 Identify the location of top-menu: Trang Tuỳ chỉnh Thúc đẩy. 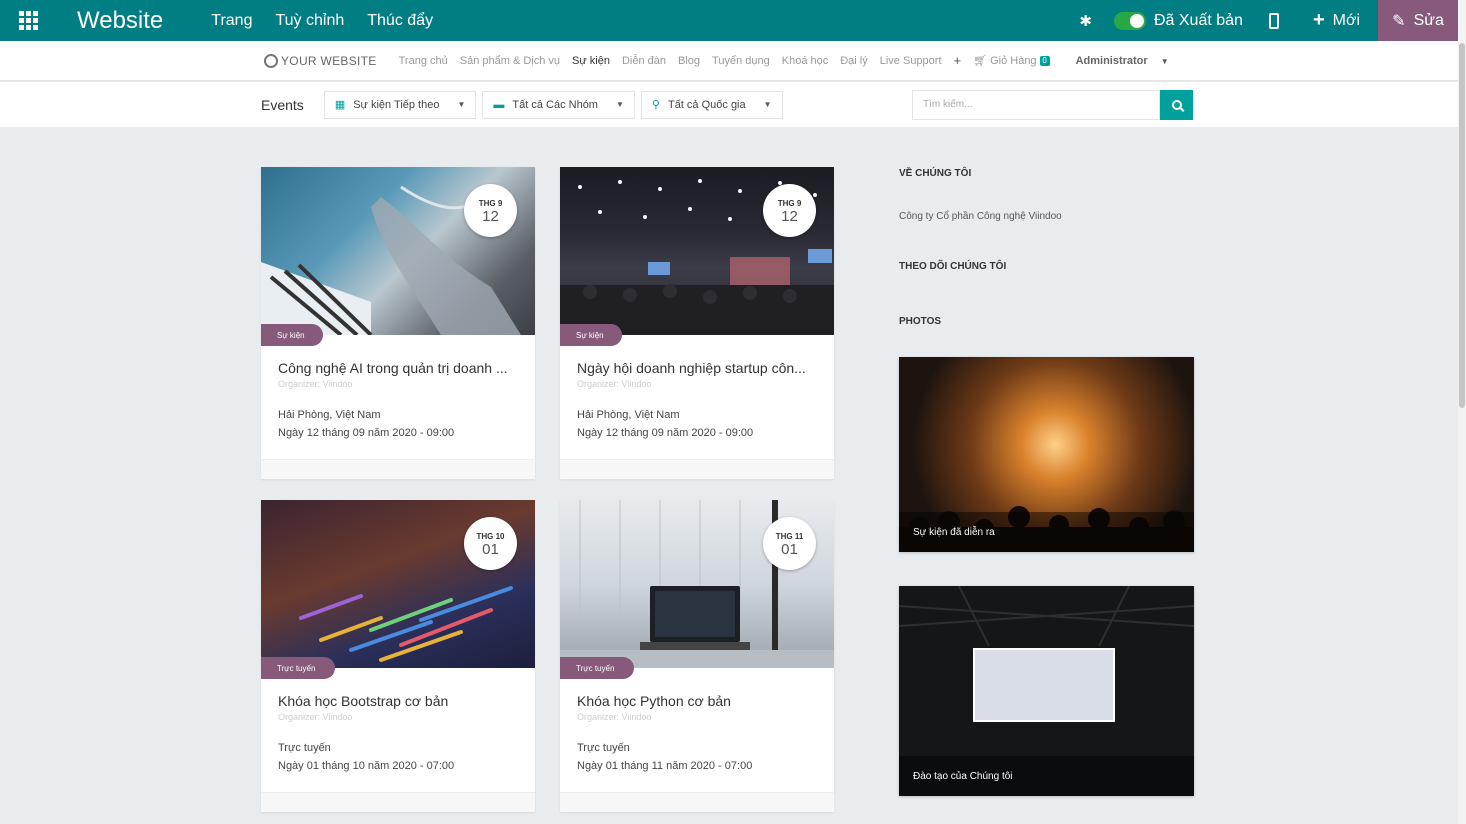
(322, 21).